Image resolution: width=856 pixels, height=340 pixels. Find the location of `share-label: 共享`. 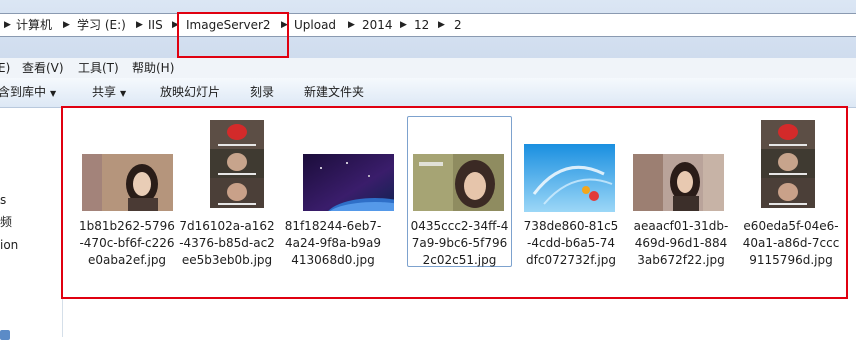

share-label: 共享 is located at coordinates (104, 92).